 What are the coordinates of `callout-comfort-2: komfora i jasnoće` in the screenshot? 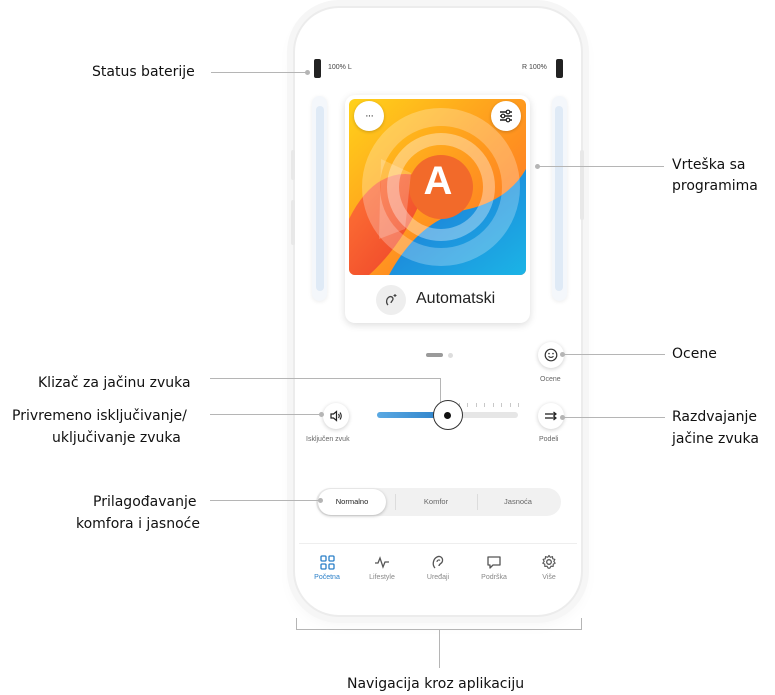 It's located at (138, 524).